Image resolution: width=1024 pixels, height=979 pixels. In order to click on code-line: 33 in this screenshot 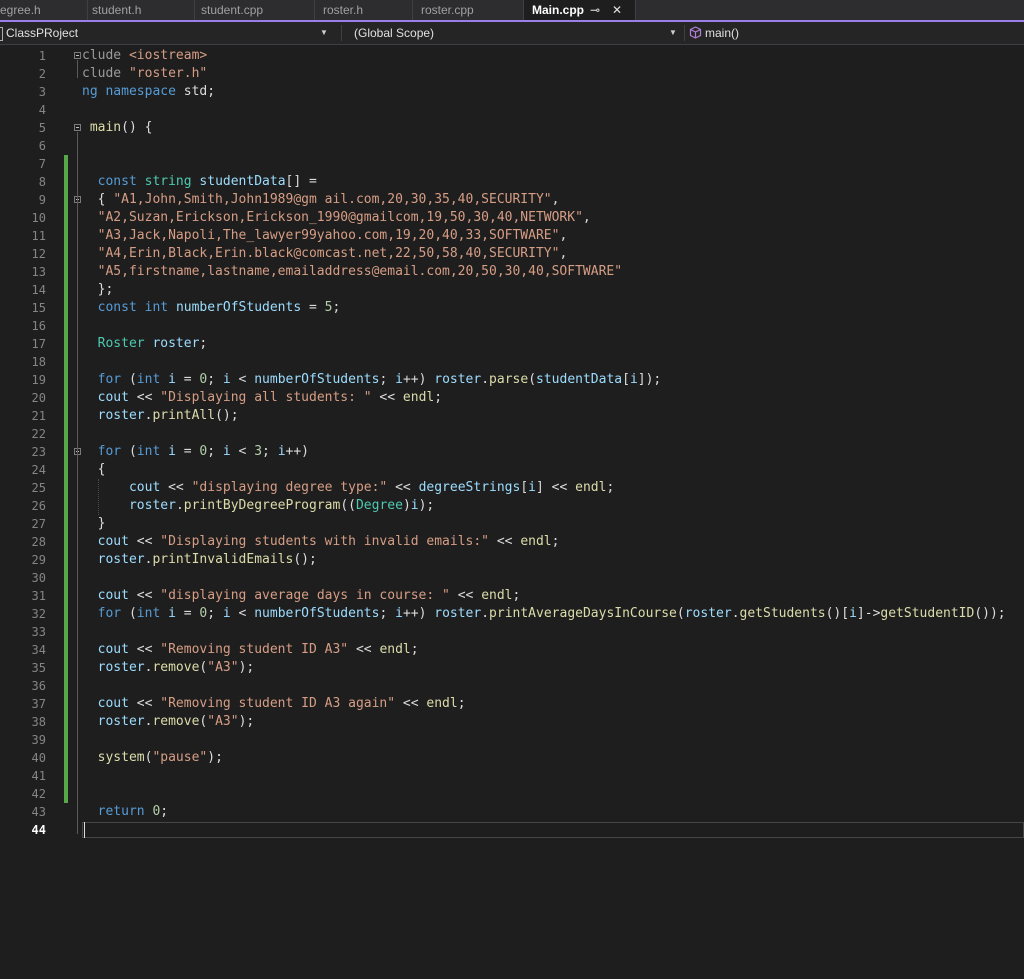, I will do `click(512, 632)`.